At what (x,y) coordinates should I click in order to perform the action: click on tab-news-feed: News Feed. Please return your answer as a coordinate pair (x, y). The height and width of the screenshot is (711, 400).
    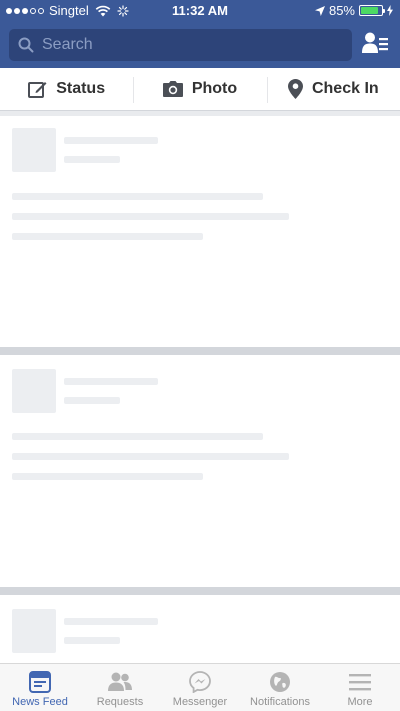
    Looking at the image, I should click on (40, 687).